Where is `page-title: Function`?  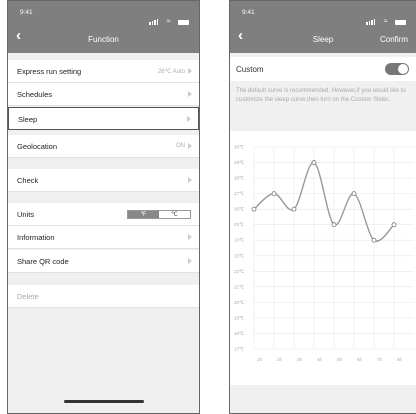 page-title: Function is located at coordinates (103, 39).